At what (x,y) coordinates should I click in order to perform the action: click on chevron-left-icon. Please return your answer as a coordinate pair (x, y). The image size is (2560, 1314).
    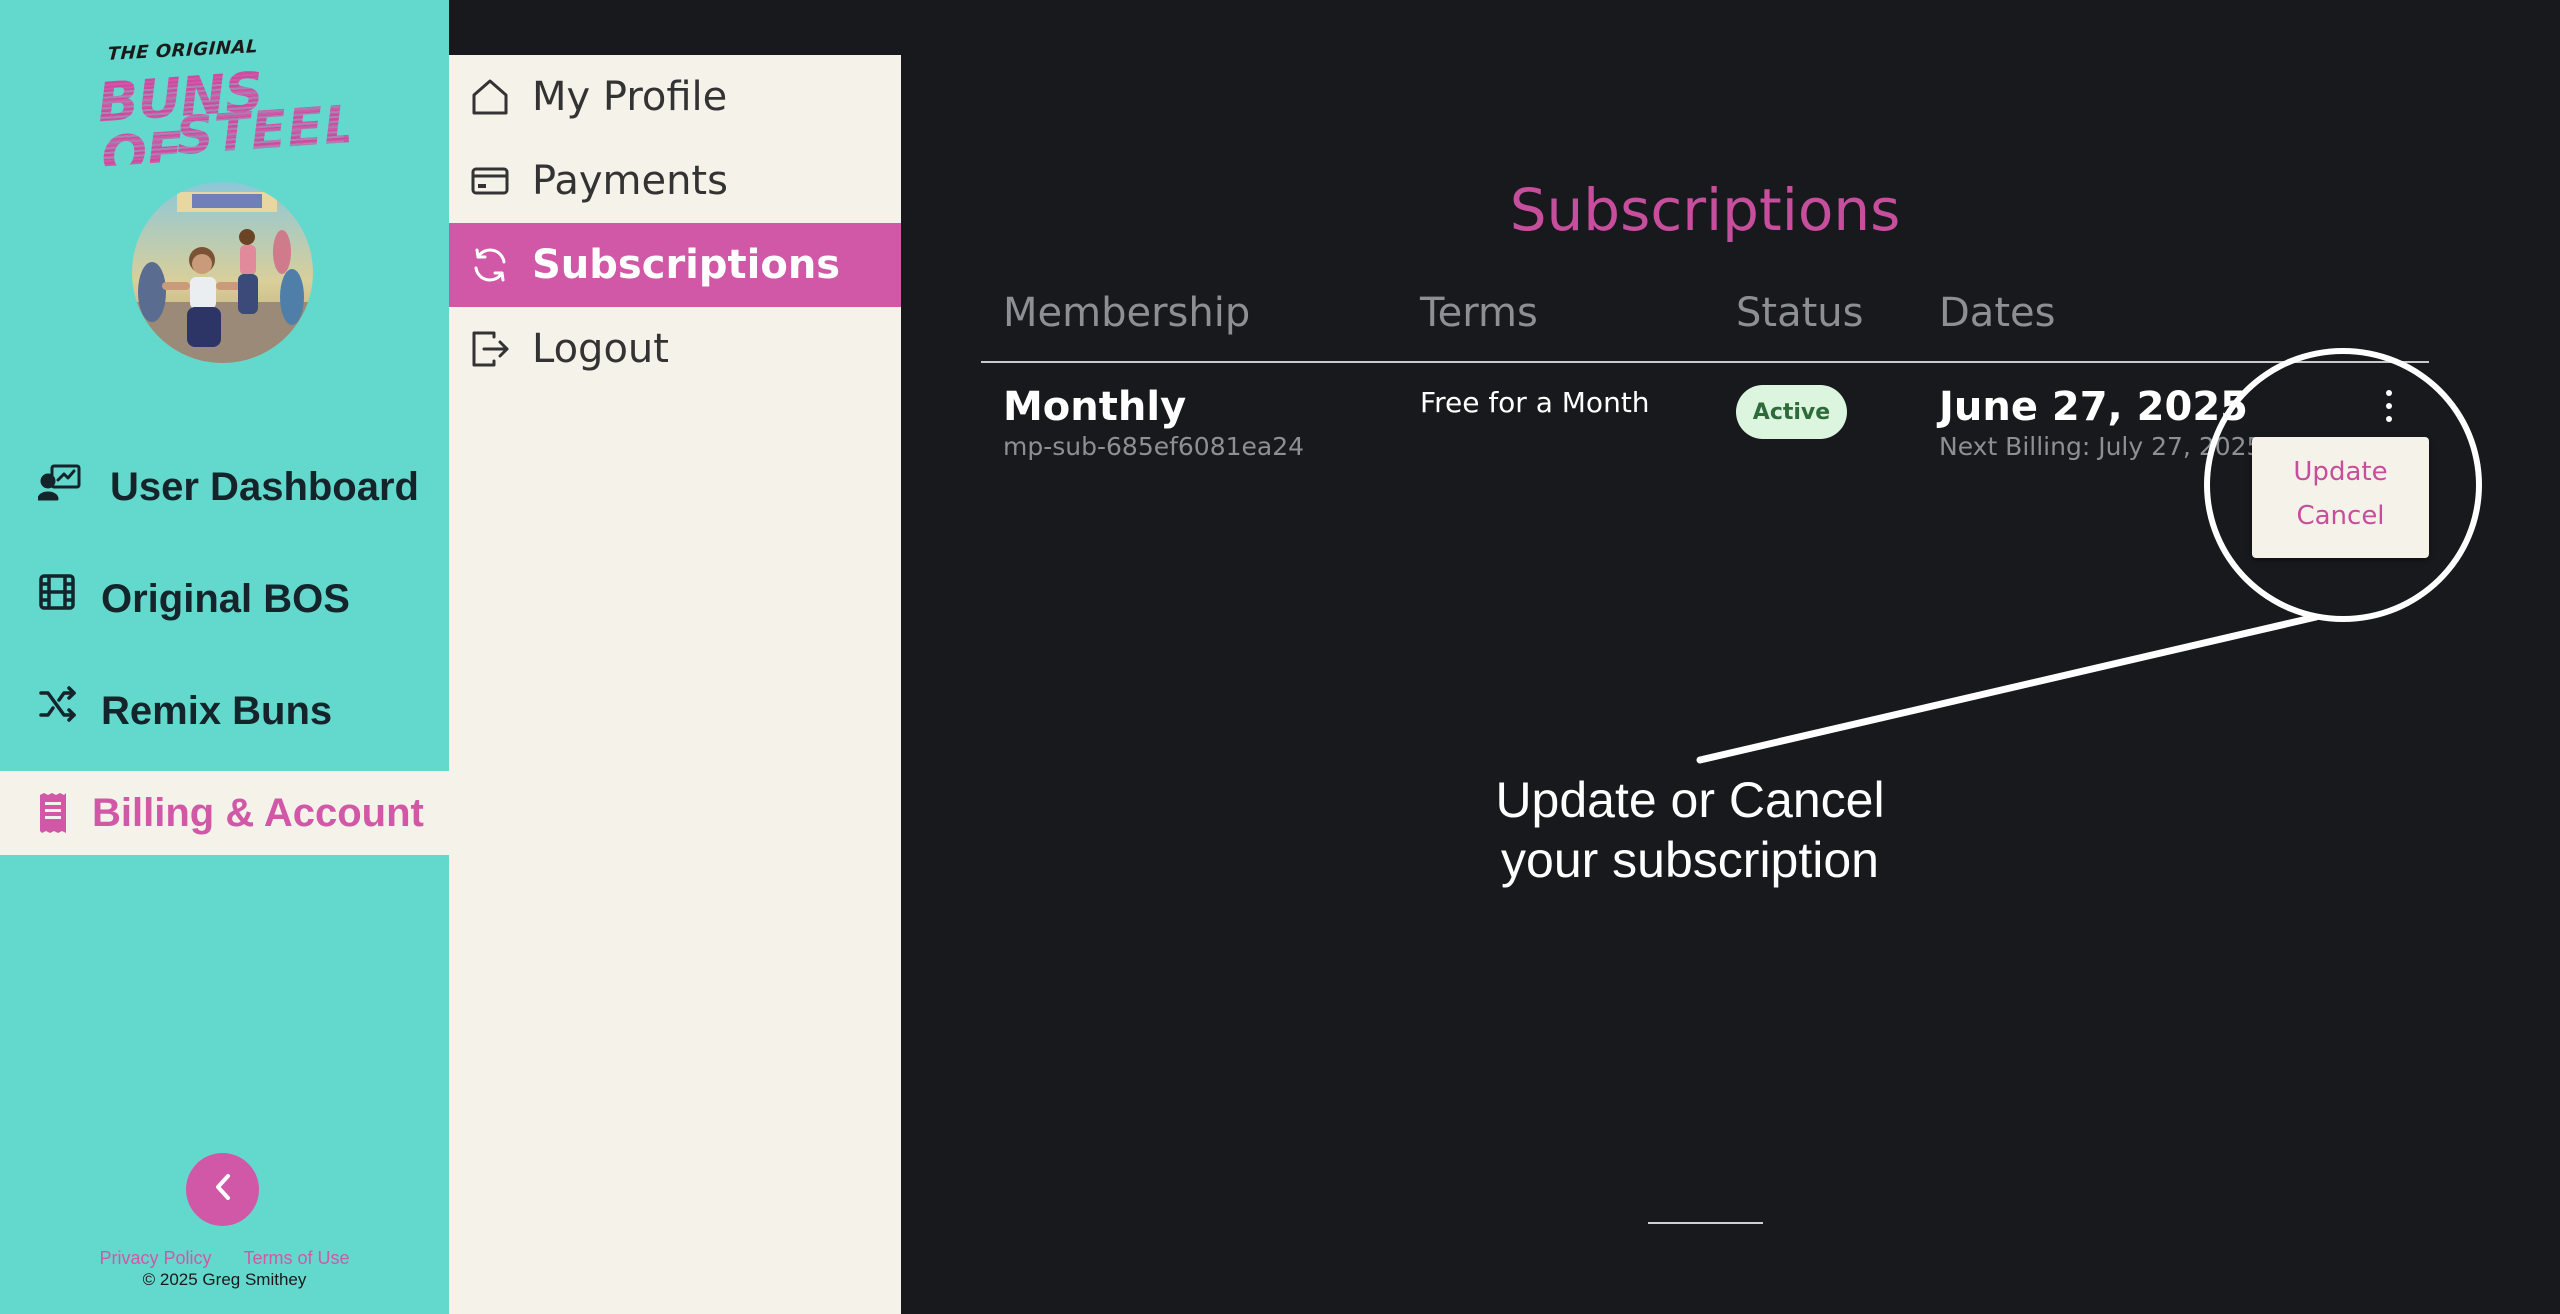
    Looking at the image, I should click on (223, 1189).